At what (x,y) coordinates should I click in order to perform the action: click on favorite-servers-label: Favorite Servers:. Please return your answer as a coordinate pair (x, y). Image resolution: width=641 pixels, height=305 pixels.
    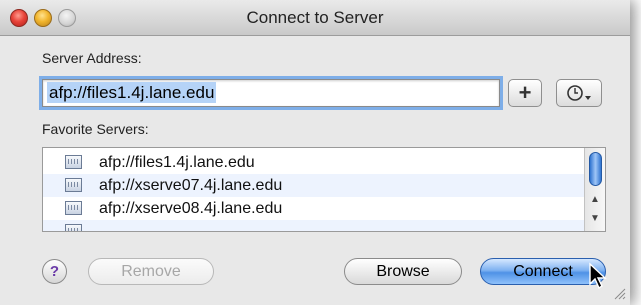
    Looking at the image, I should click on (95, 129).